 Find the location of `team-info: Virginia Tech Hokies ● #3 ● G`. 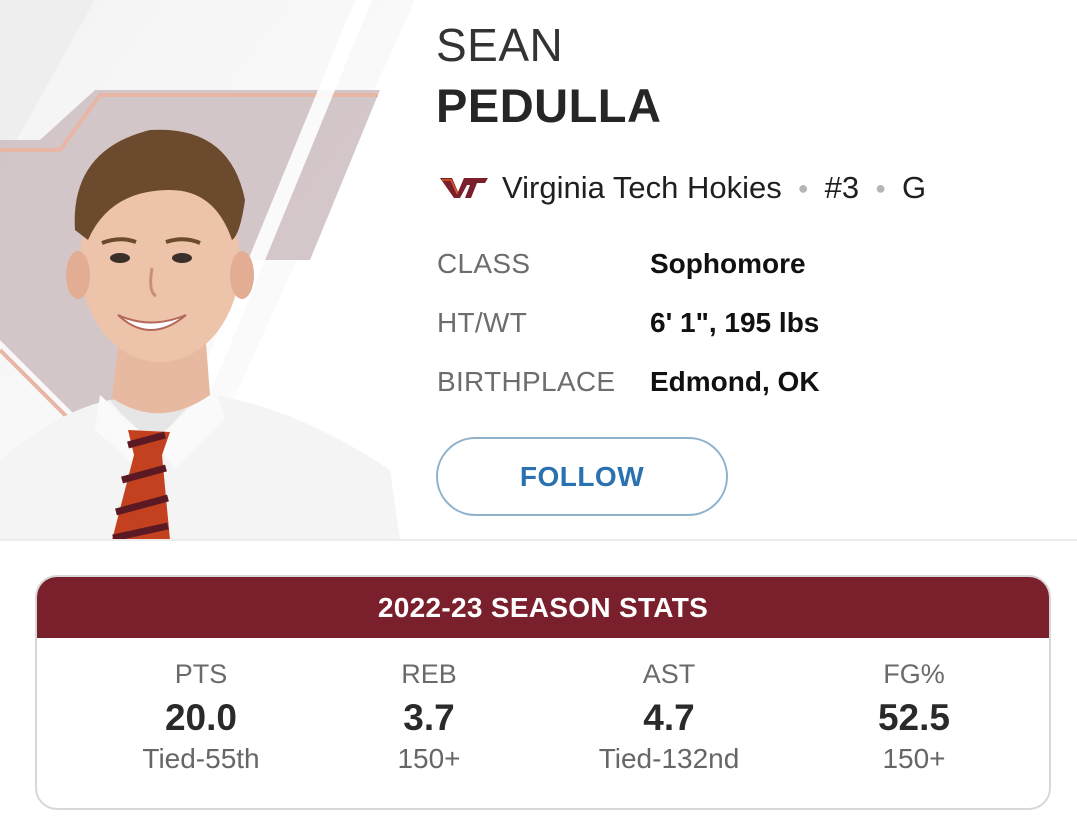

team-info: Virginia Tech Hokies ● #3 ● G is located at coordinates (682, 188).